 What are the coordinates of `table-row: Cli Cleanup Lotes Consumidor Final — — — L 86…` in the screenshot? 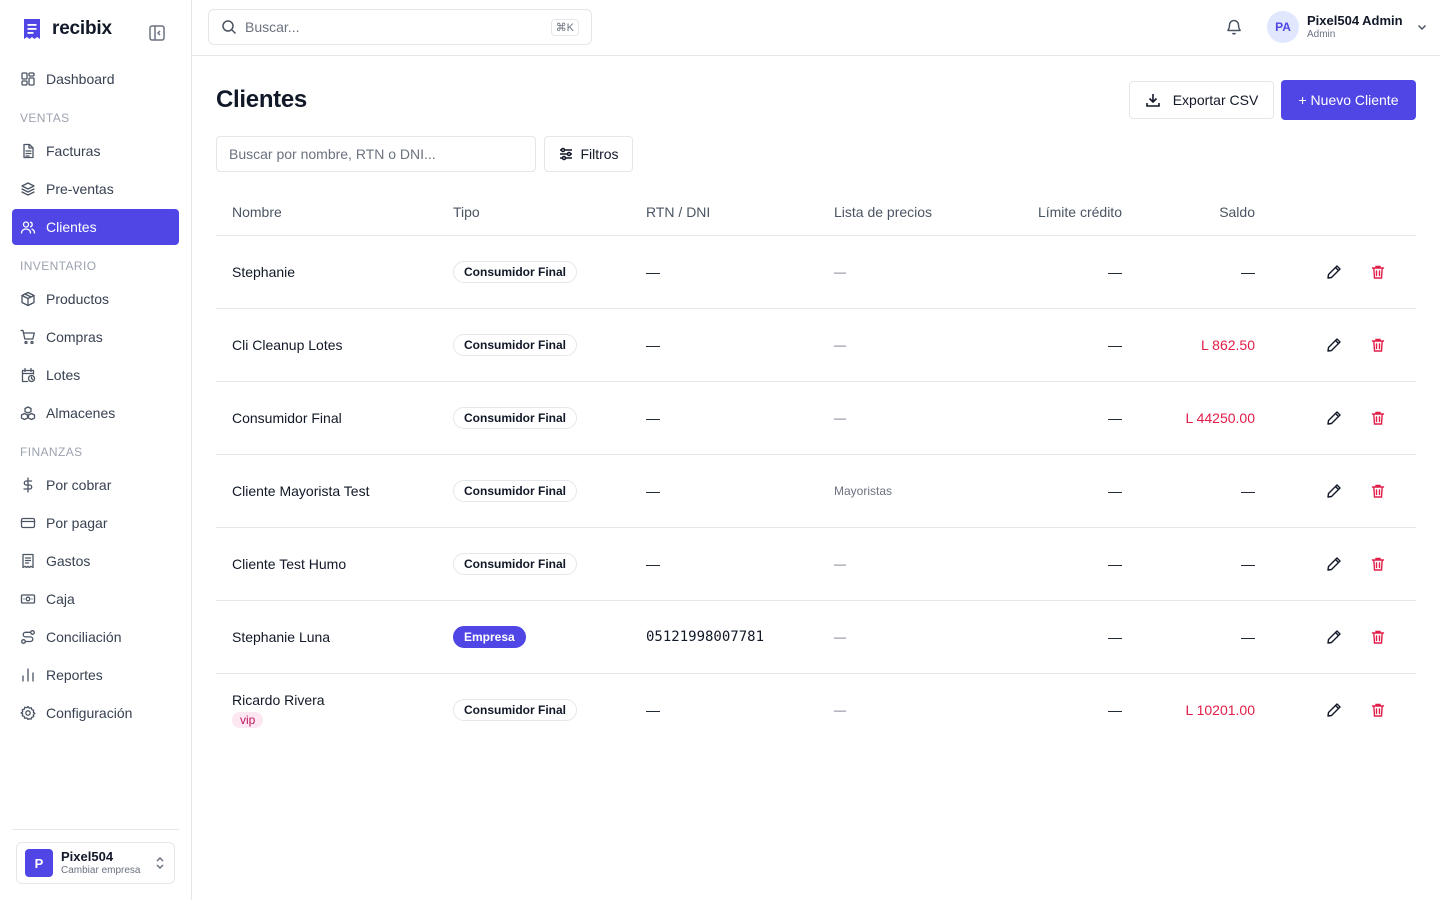 It's located at (816, 345).